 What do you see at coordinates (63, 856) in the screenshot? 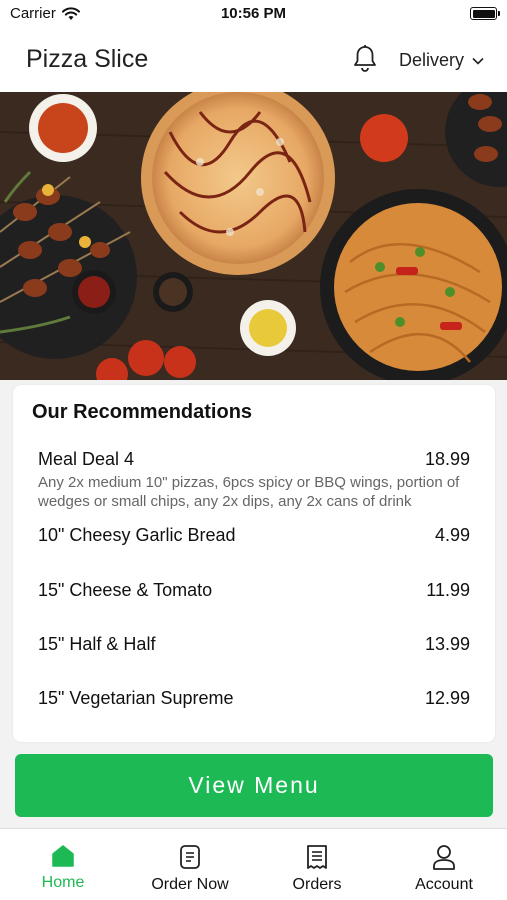
I see `home-icon` at bounding box center [63, 856].